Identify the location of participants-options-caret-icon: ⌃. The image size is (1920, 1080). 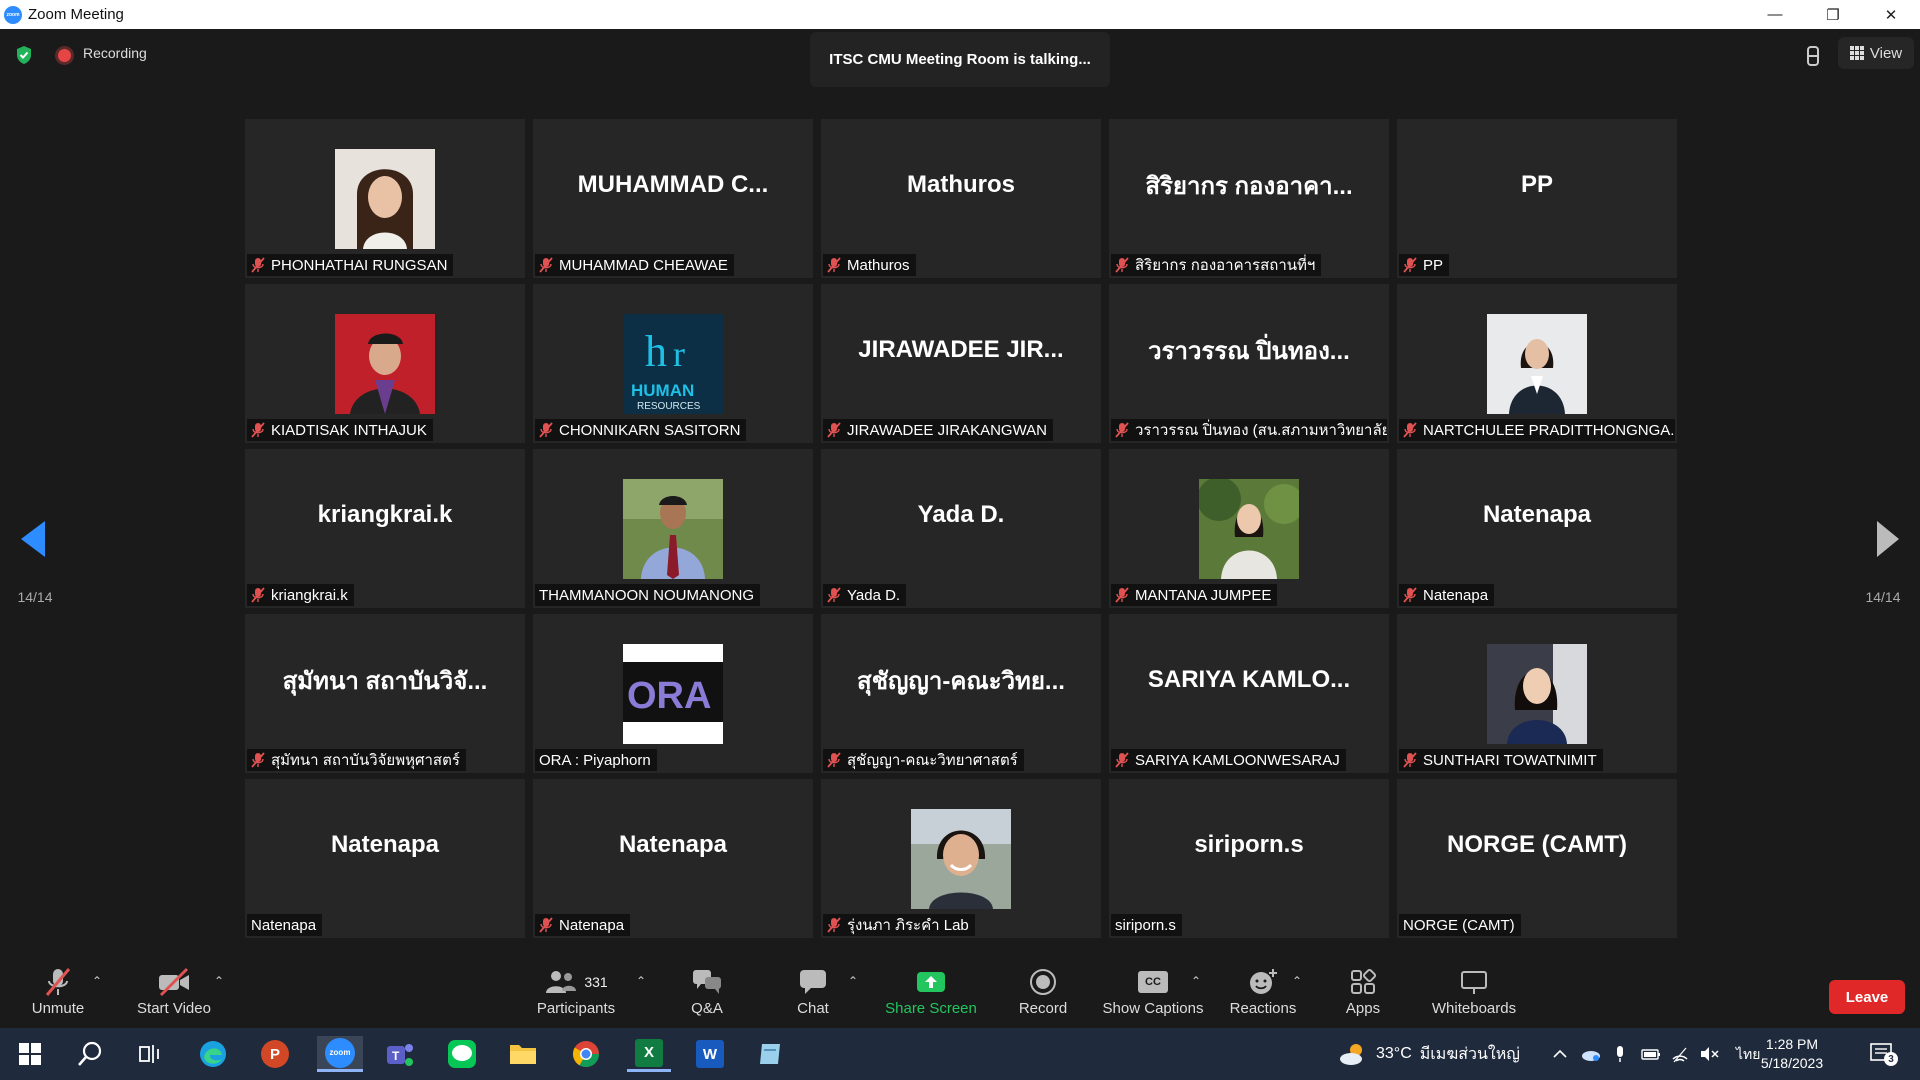
(641, 981).